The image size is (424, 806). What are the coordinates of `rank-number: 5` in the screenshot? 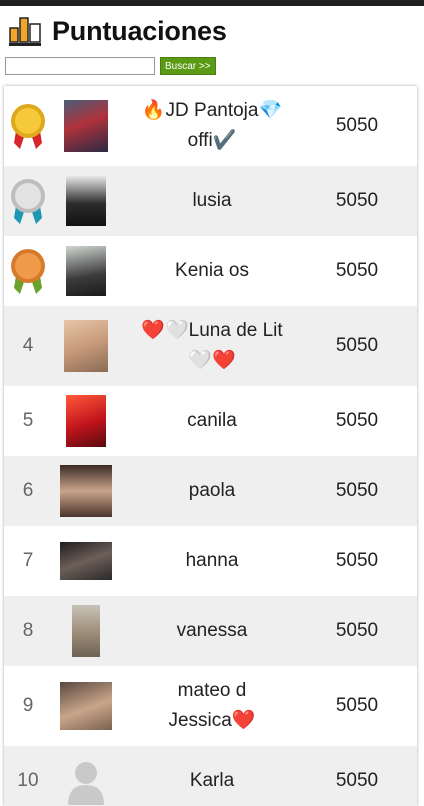 It's located at (28, 420).